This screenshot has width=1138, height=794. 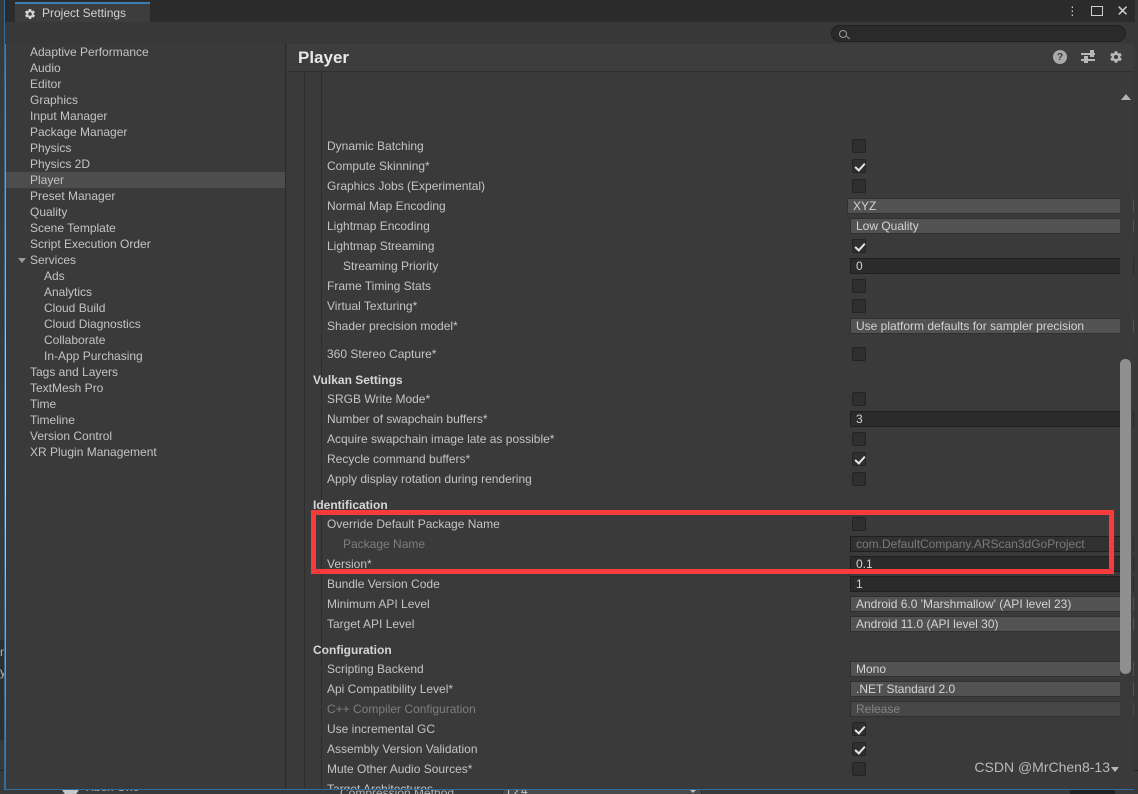 What do you see at coordinates (710, 459) in the screenshot?
I see `setting-row-recycle-command-buffers: Recycle command buffers*` at bounding box center [710, 459].